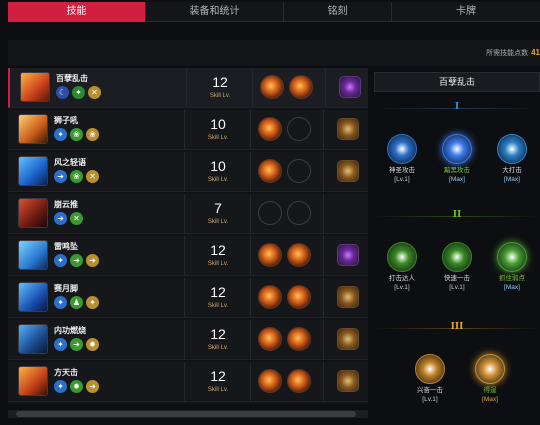  What do you see at coordinates (188, 256) in the screenshot?
I see `skill-row: 雷鸣坠 ✦ ➔ ➔ 12 Skill Lv.` at bounding box center [188, 256].